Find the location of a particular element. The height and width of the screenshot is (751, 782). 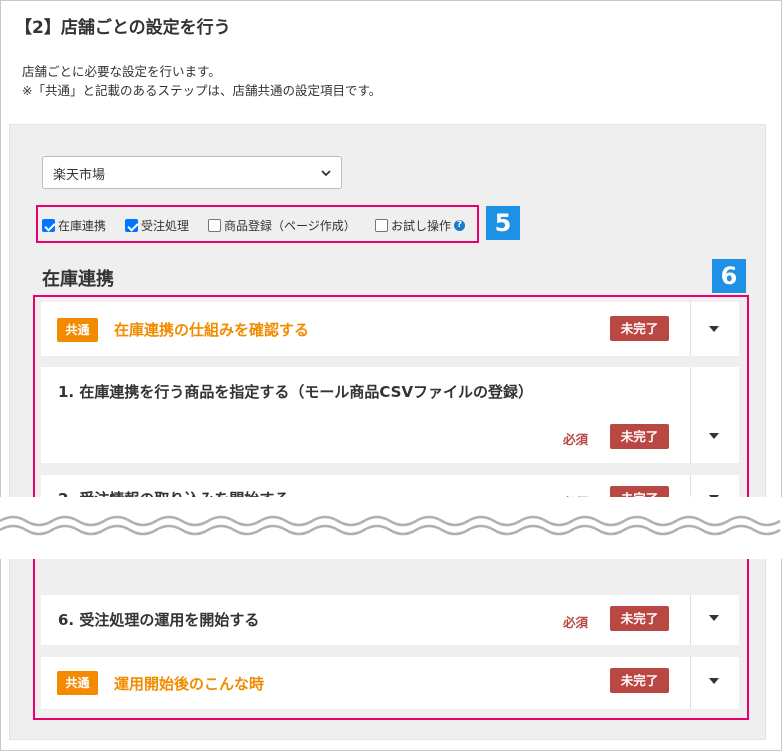

step-title: 在庫連携の仕組みを確認する is located at coordinates (211, 329).